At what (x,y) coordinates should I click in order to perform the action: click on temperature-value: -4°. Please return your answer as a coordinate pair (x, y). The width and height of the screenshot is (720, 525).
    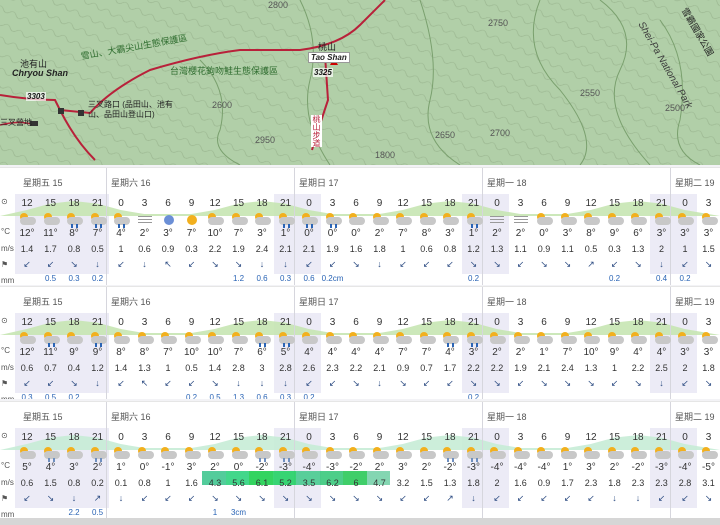
    Looking at the image, I should click on (685, 467).